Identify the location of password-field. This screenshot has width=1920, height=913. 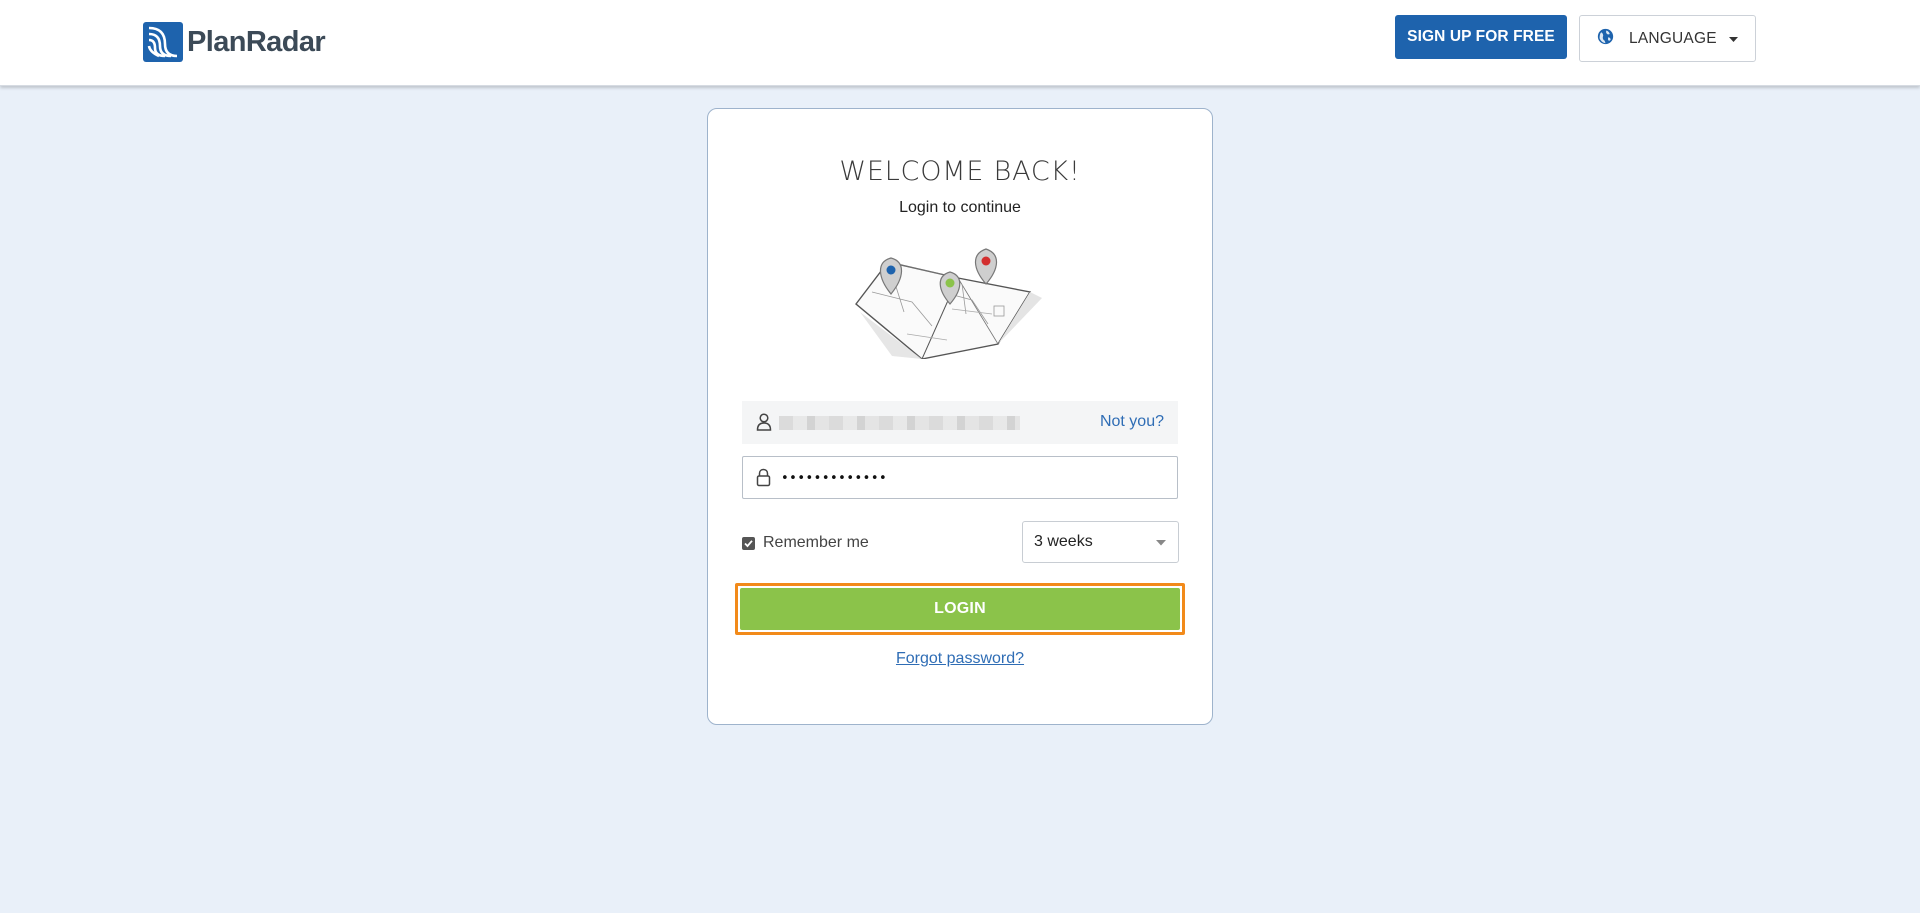
(960, 477).